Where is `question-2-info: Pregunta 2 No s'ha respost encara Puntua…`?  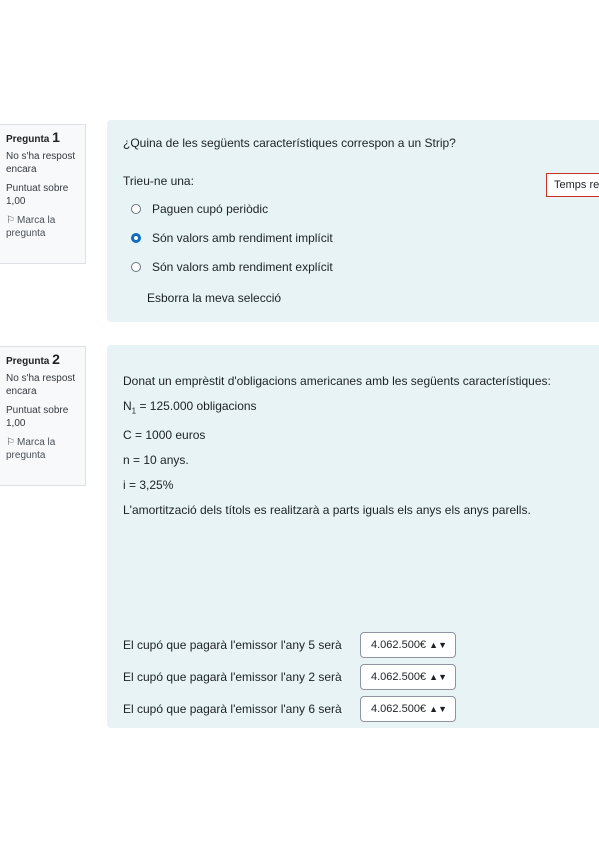 question-2-info: Pregunta 2 No s'ha respost encara Puntua… is located at coordinates (43, 416).